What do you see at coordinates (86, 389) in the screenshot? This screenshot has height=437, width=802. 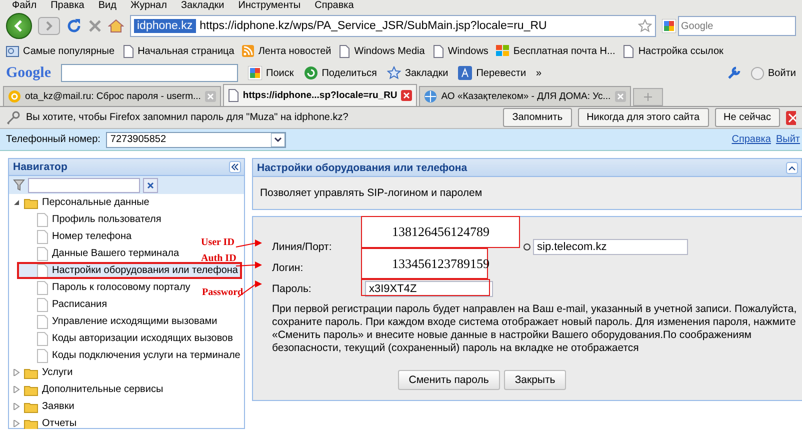 I see `tree-item: Дополнительные сервисы` at bounding box center [86, 389].